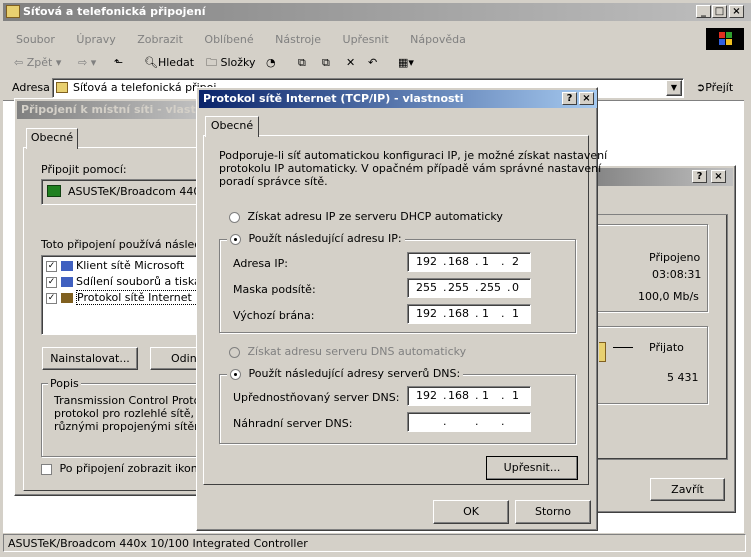 The width and height of the screenshot is (751, 557). What do you see at coordinates (235, 374) in the screenshot?
I see `radio-dns-static` at bounding box center [235, 374].